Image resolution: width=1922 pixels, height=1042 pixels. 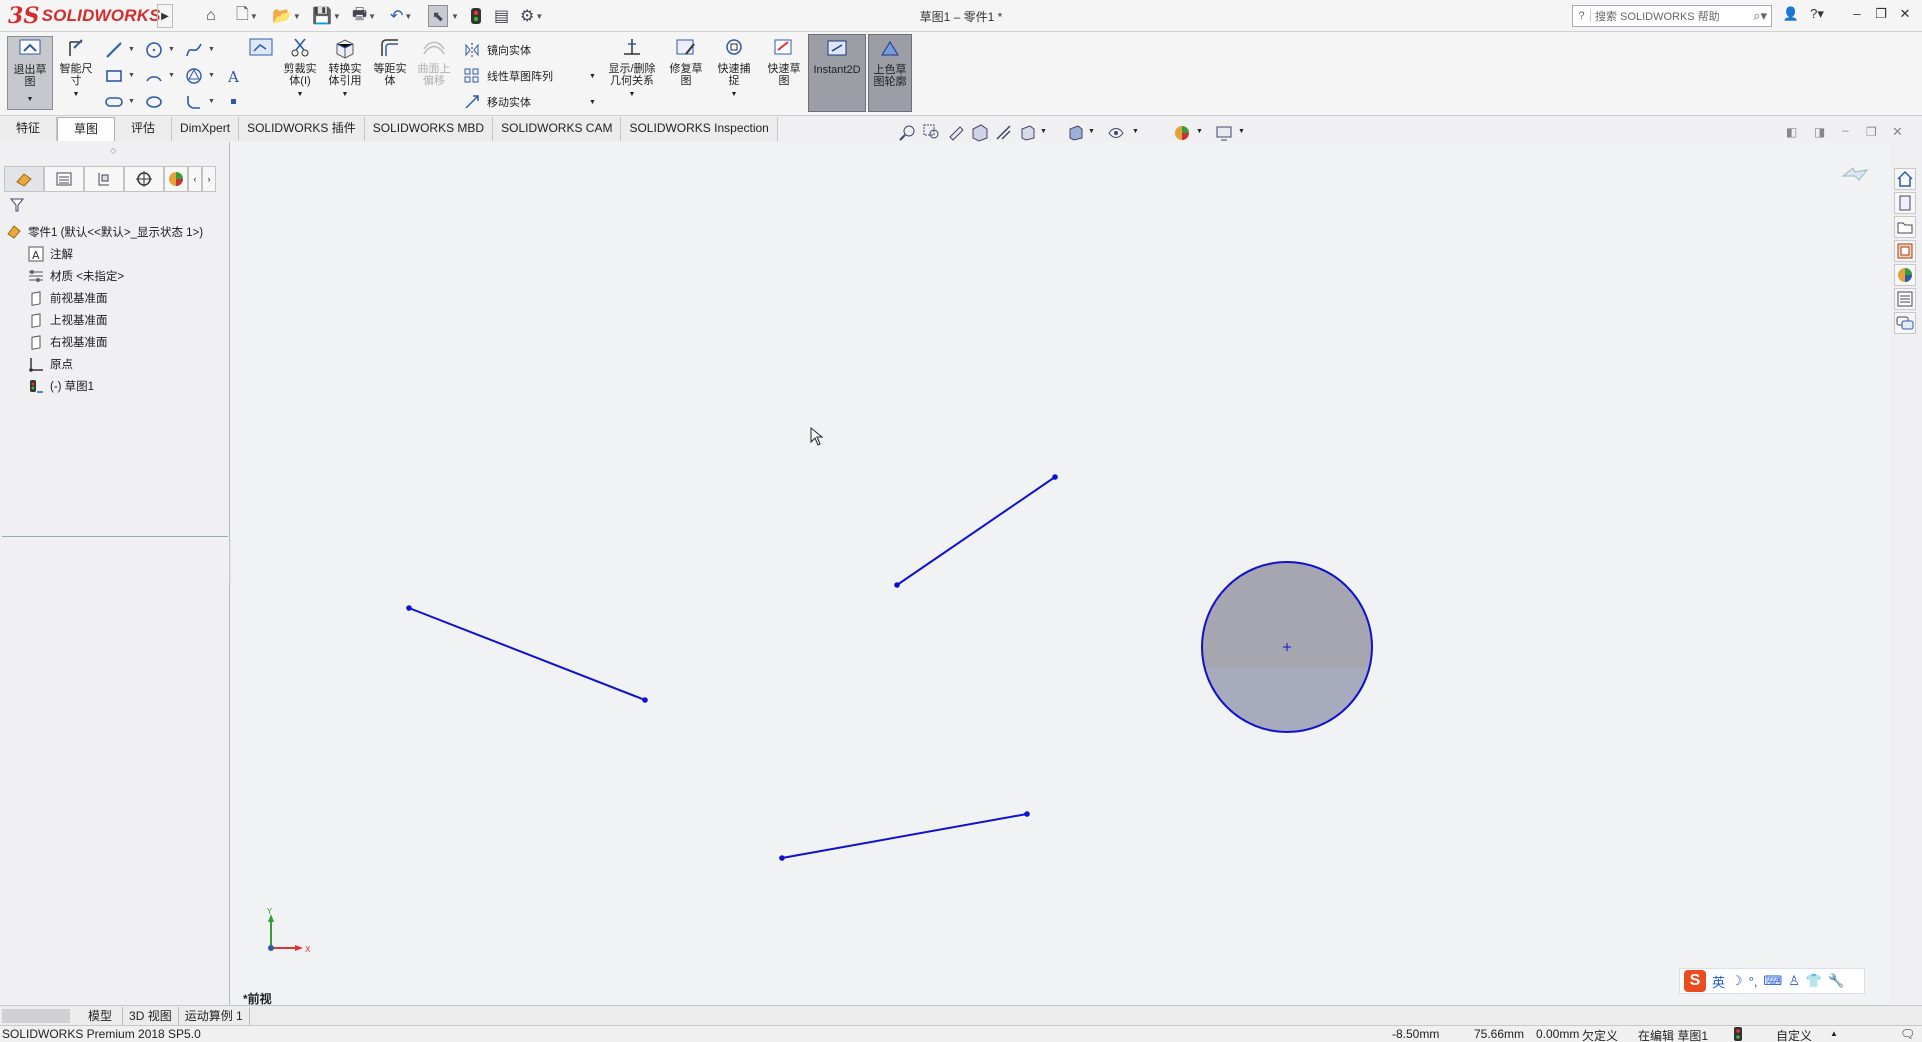 What do you see at coordinates (1772, 981) in the screenshot?
I see `keyboard-icon: ⌨` at bounding box center [1772, 981].